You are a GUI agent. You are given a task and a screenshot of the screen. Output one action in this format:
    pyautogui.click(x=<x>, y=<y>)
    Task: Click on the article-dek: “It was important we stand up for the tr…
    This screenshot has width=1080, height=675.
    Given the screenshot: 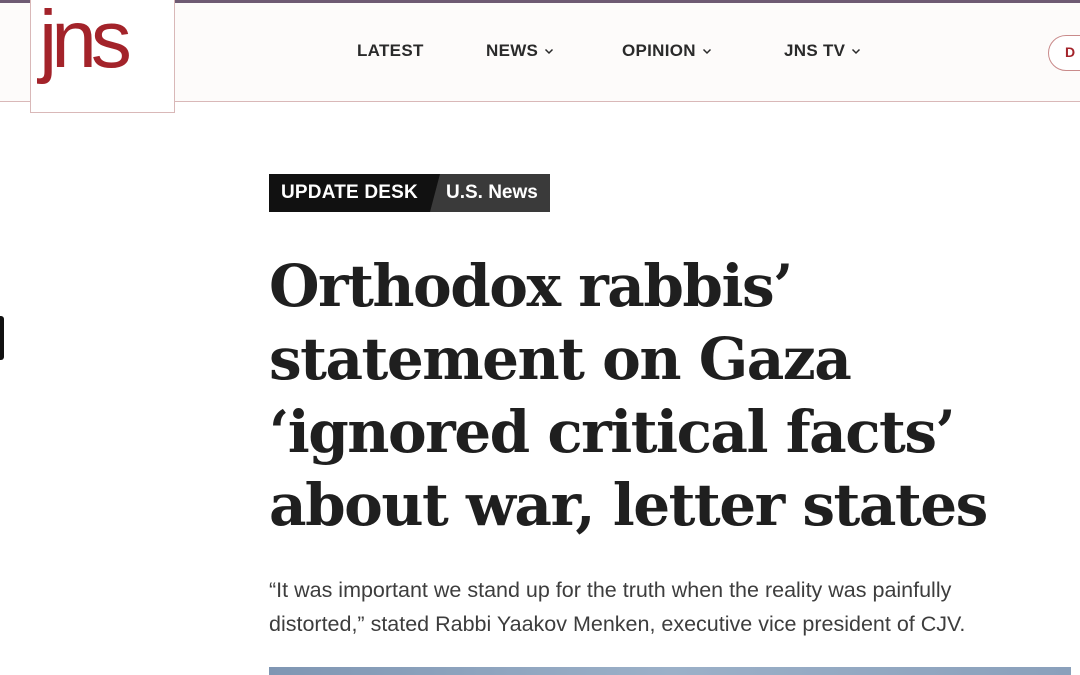 What is the action you would take?
    pyautogui.click(x=664, y=607)
    